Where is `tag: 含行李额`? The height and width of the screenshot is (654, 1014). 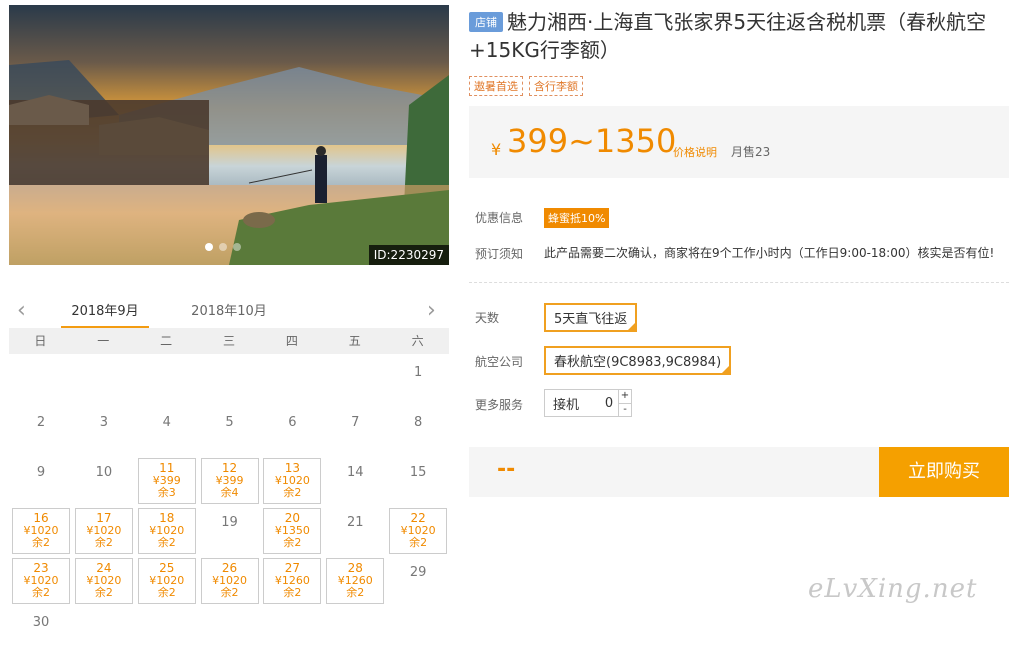 tag: 含行李额 is located at coordinates (556, 86).